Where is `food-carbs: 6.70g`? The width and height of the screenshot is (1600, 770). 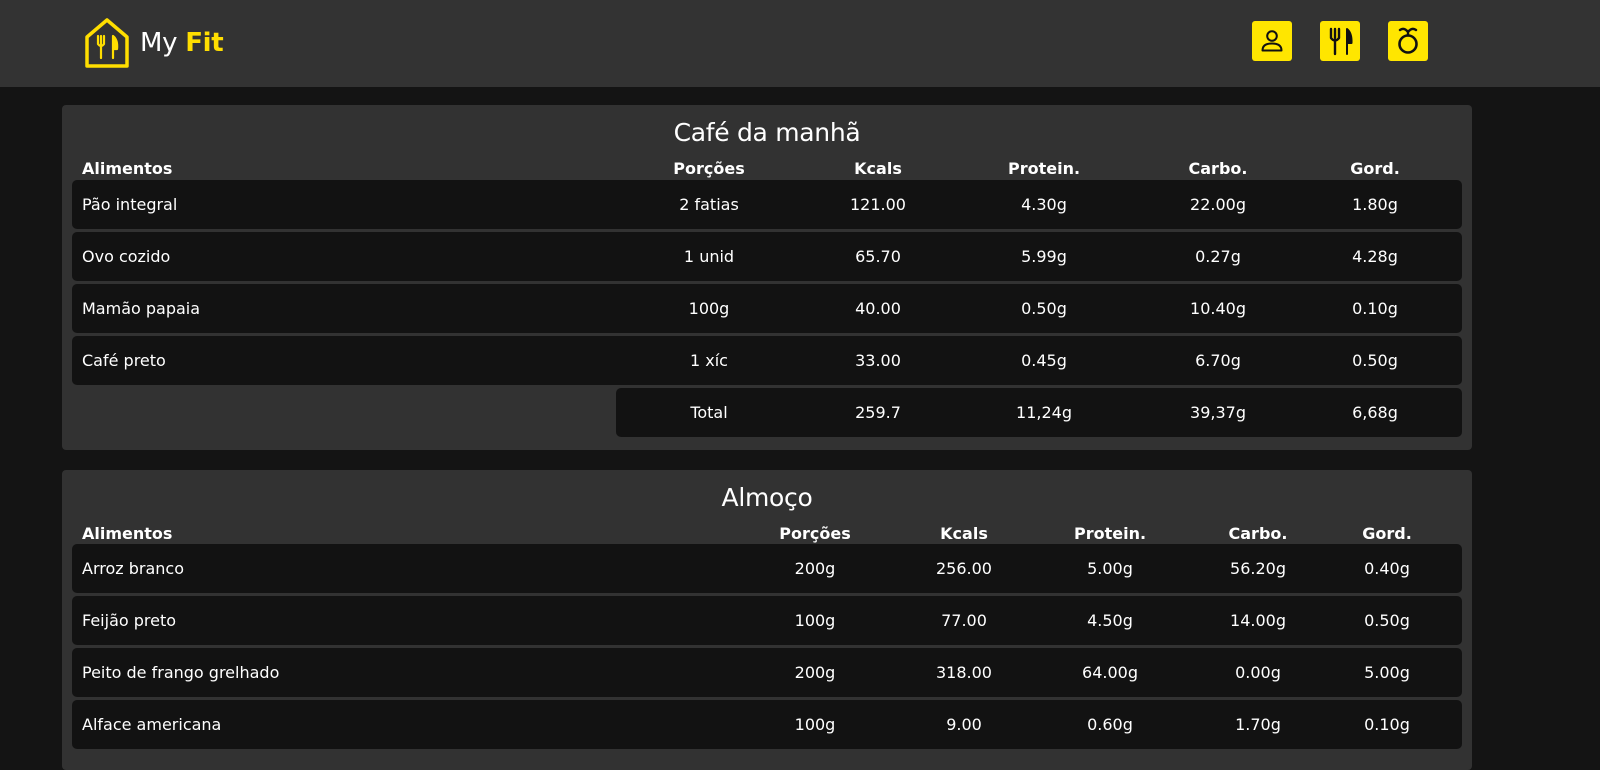 food-carbs: 6.70g is located at coordinates (1218, 360).